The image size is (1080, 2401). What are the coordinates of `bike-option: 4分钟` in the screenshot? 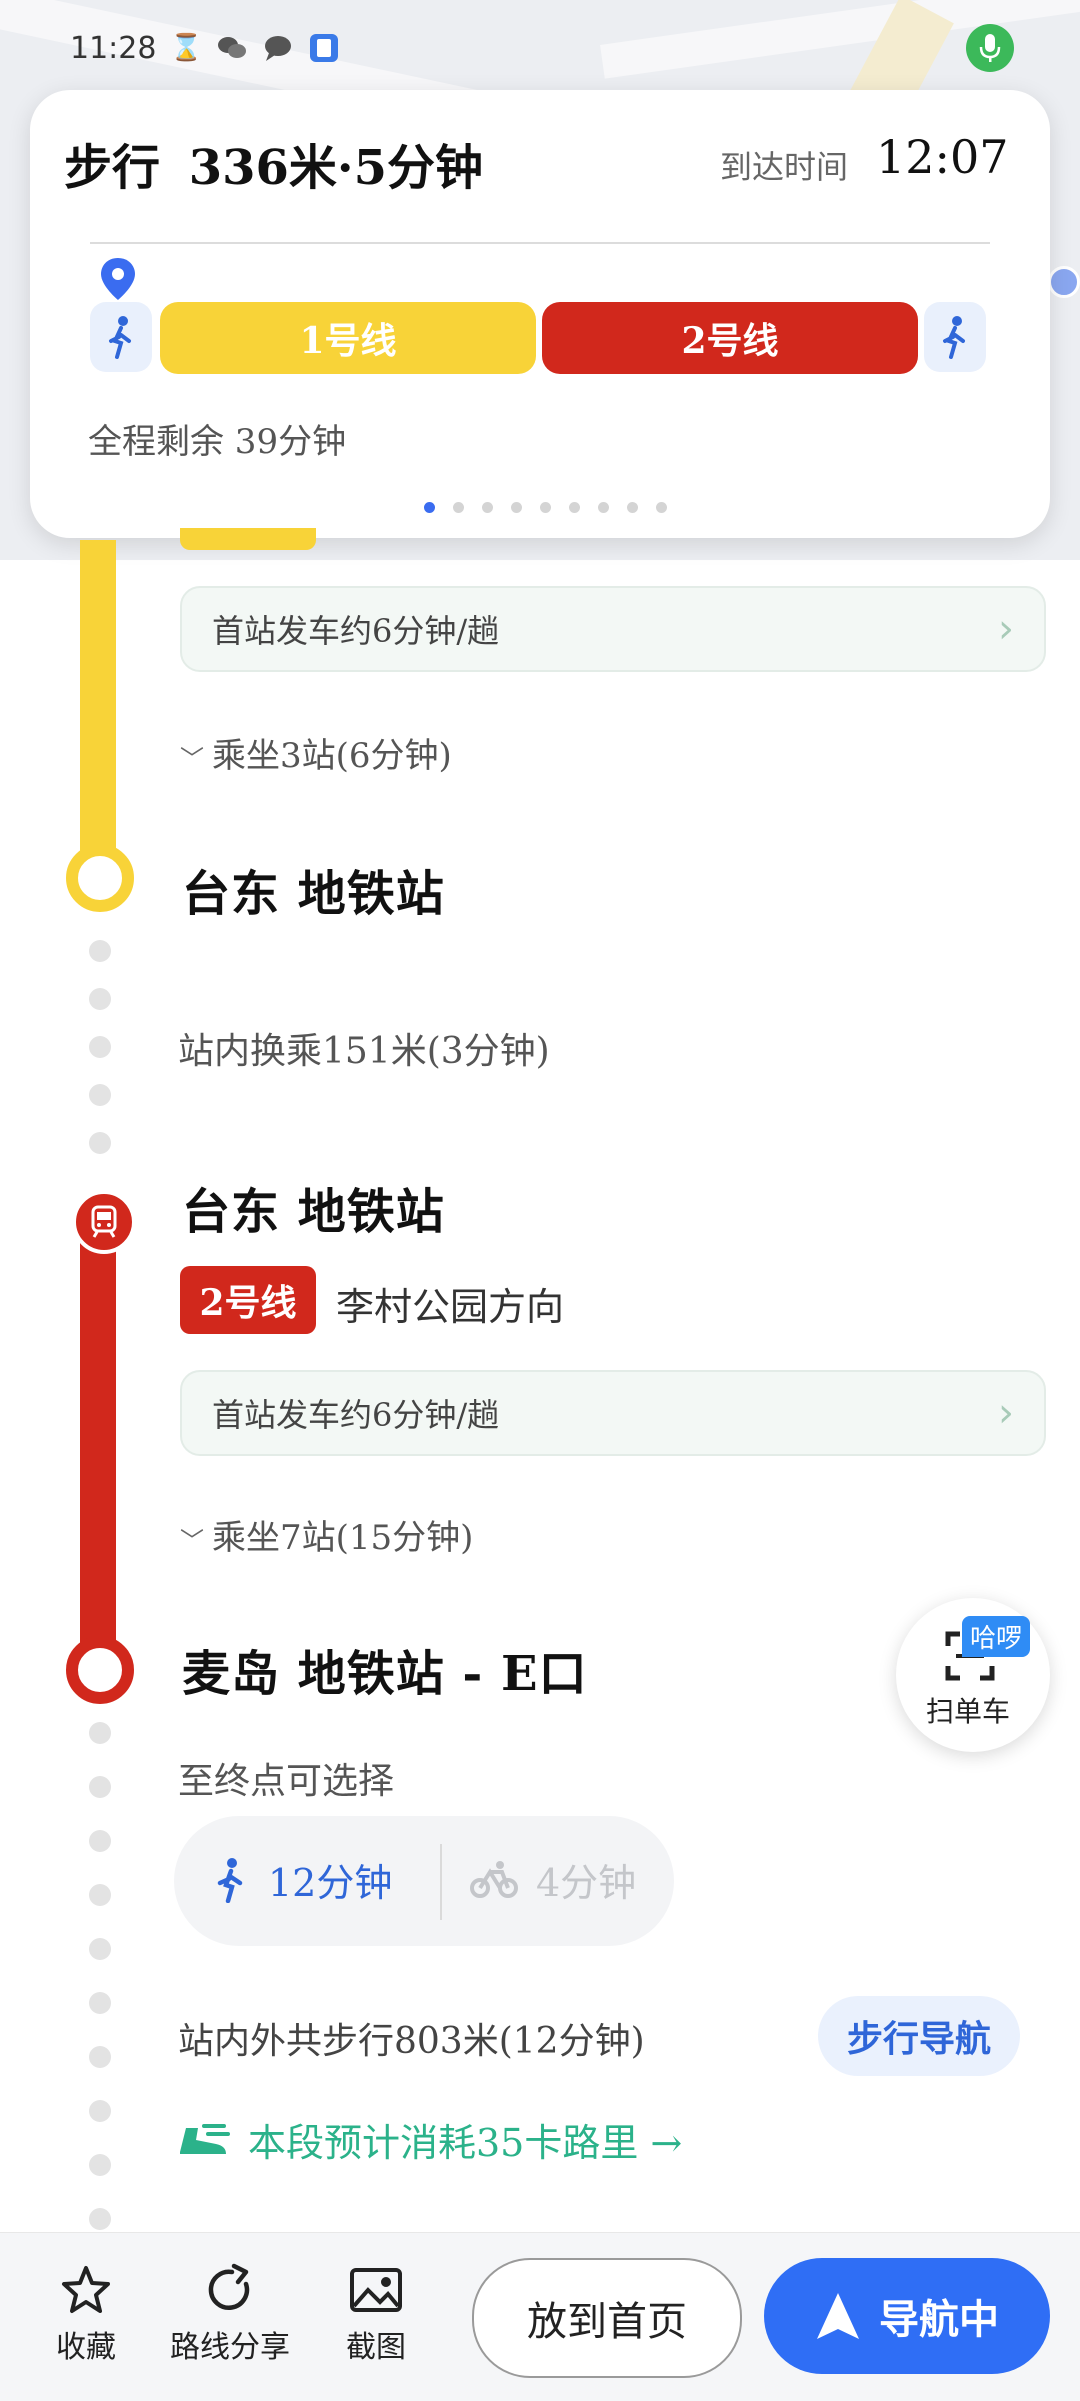 It's located at (553, 1879).